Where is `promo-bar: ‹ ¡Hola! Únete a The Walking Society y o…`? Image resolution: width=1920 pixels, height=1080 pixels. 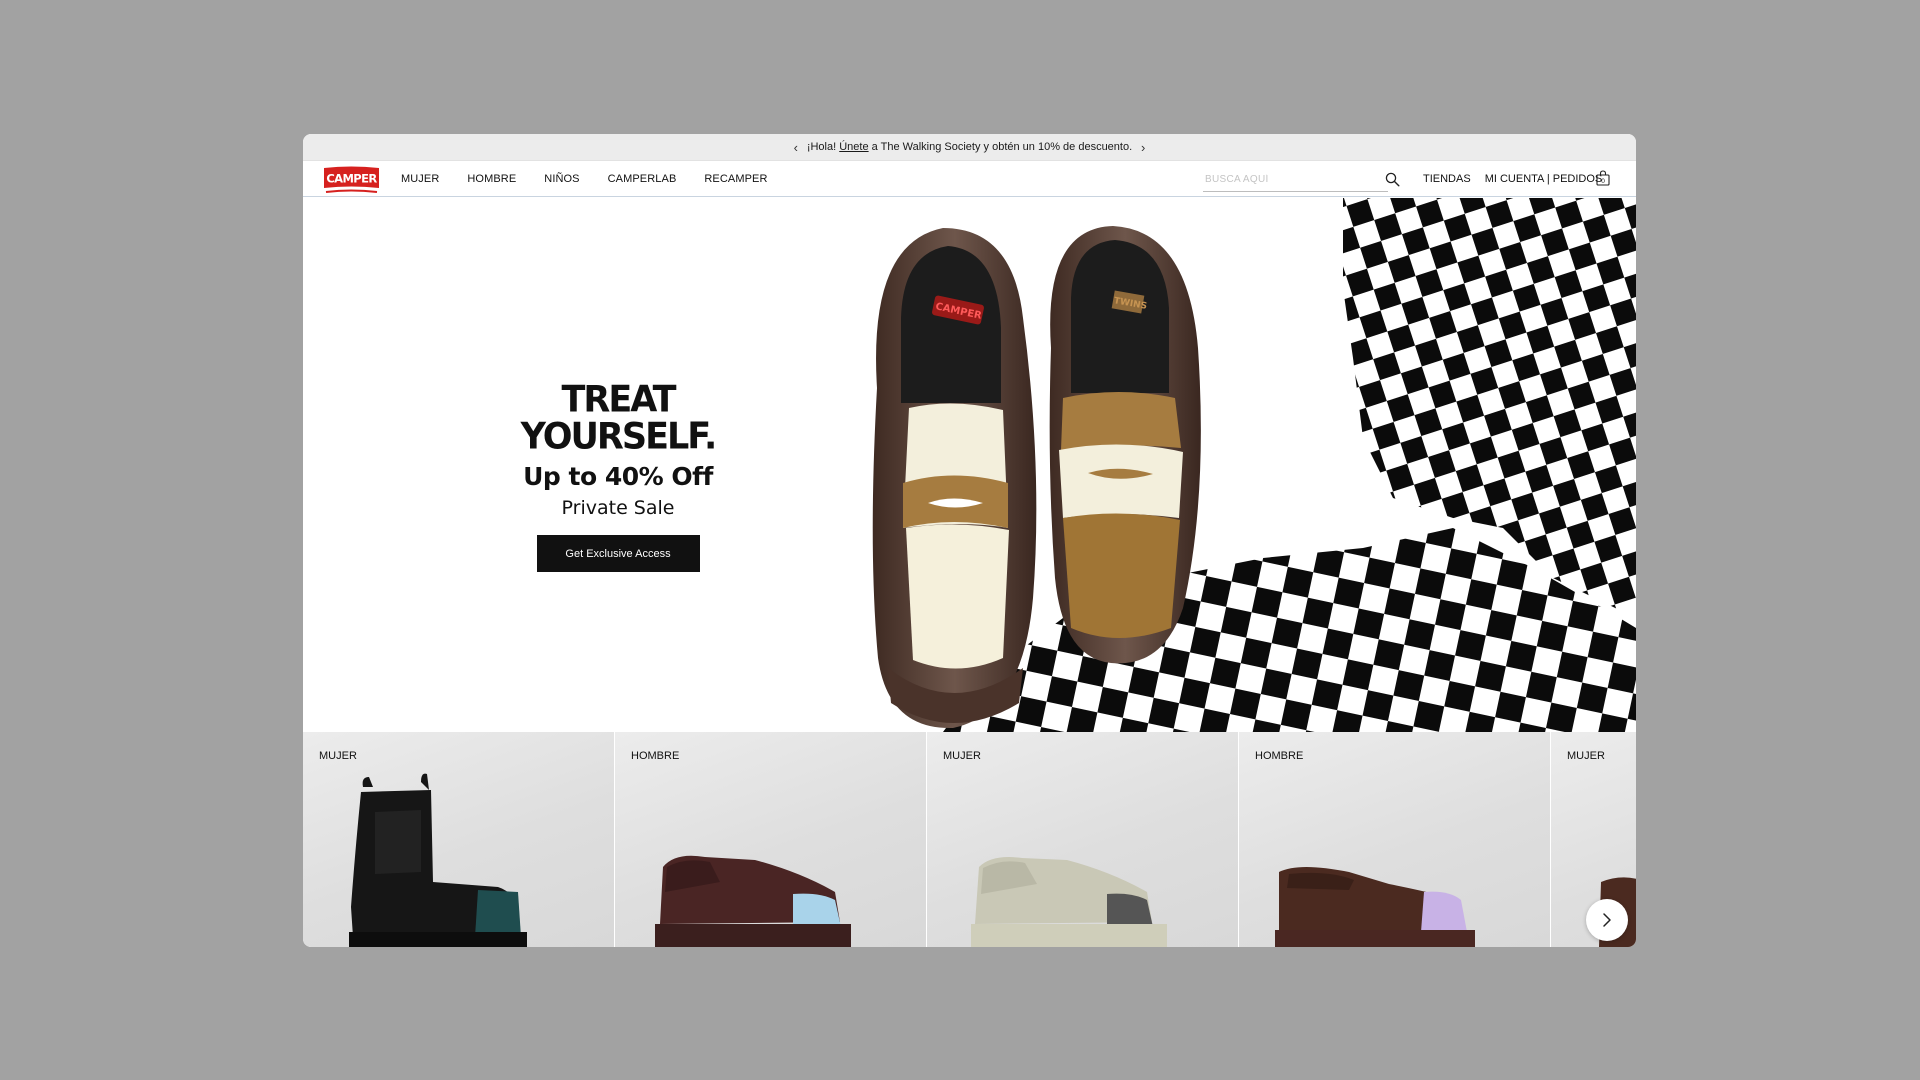
promo-bar: ‹ ¡Hola! Únete a The Walking Society y o… is located at coordinates (969, 147).